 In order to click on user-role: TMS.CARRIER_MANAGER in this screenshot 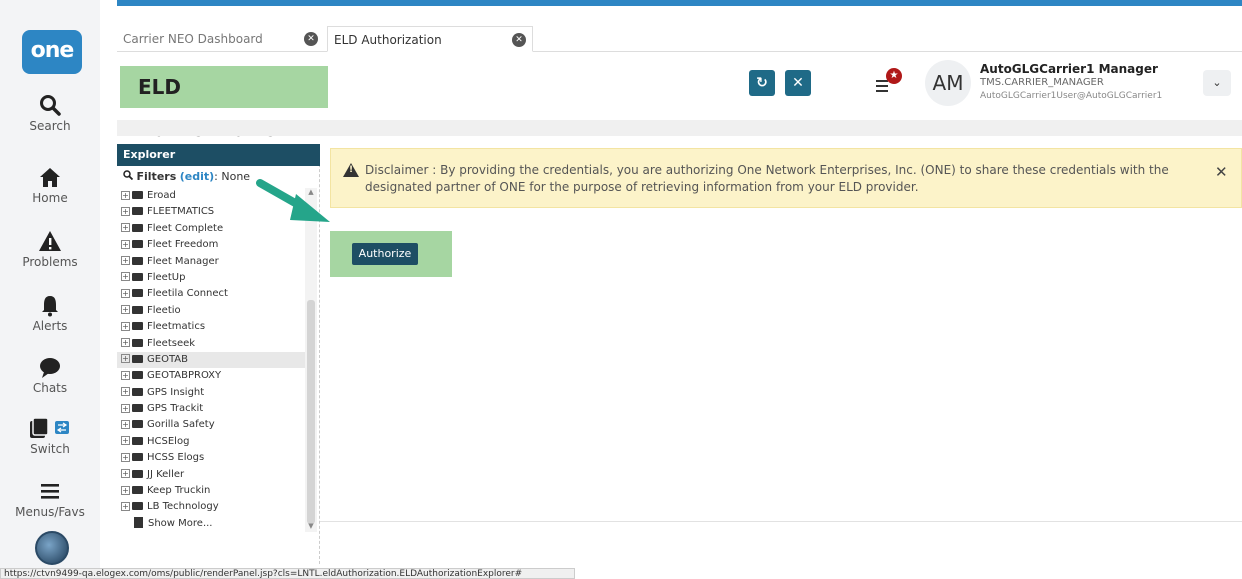, I will do `click(1042, 82)`.